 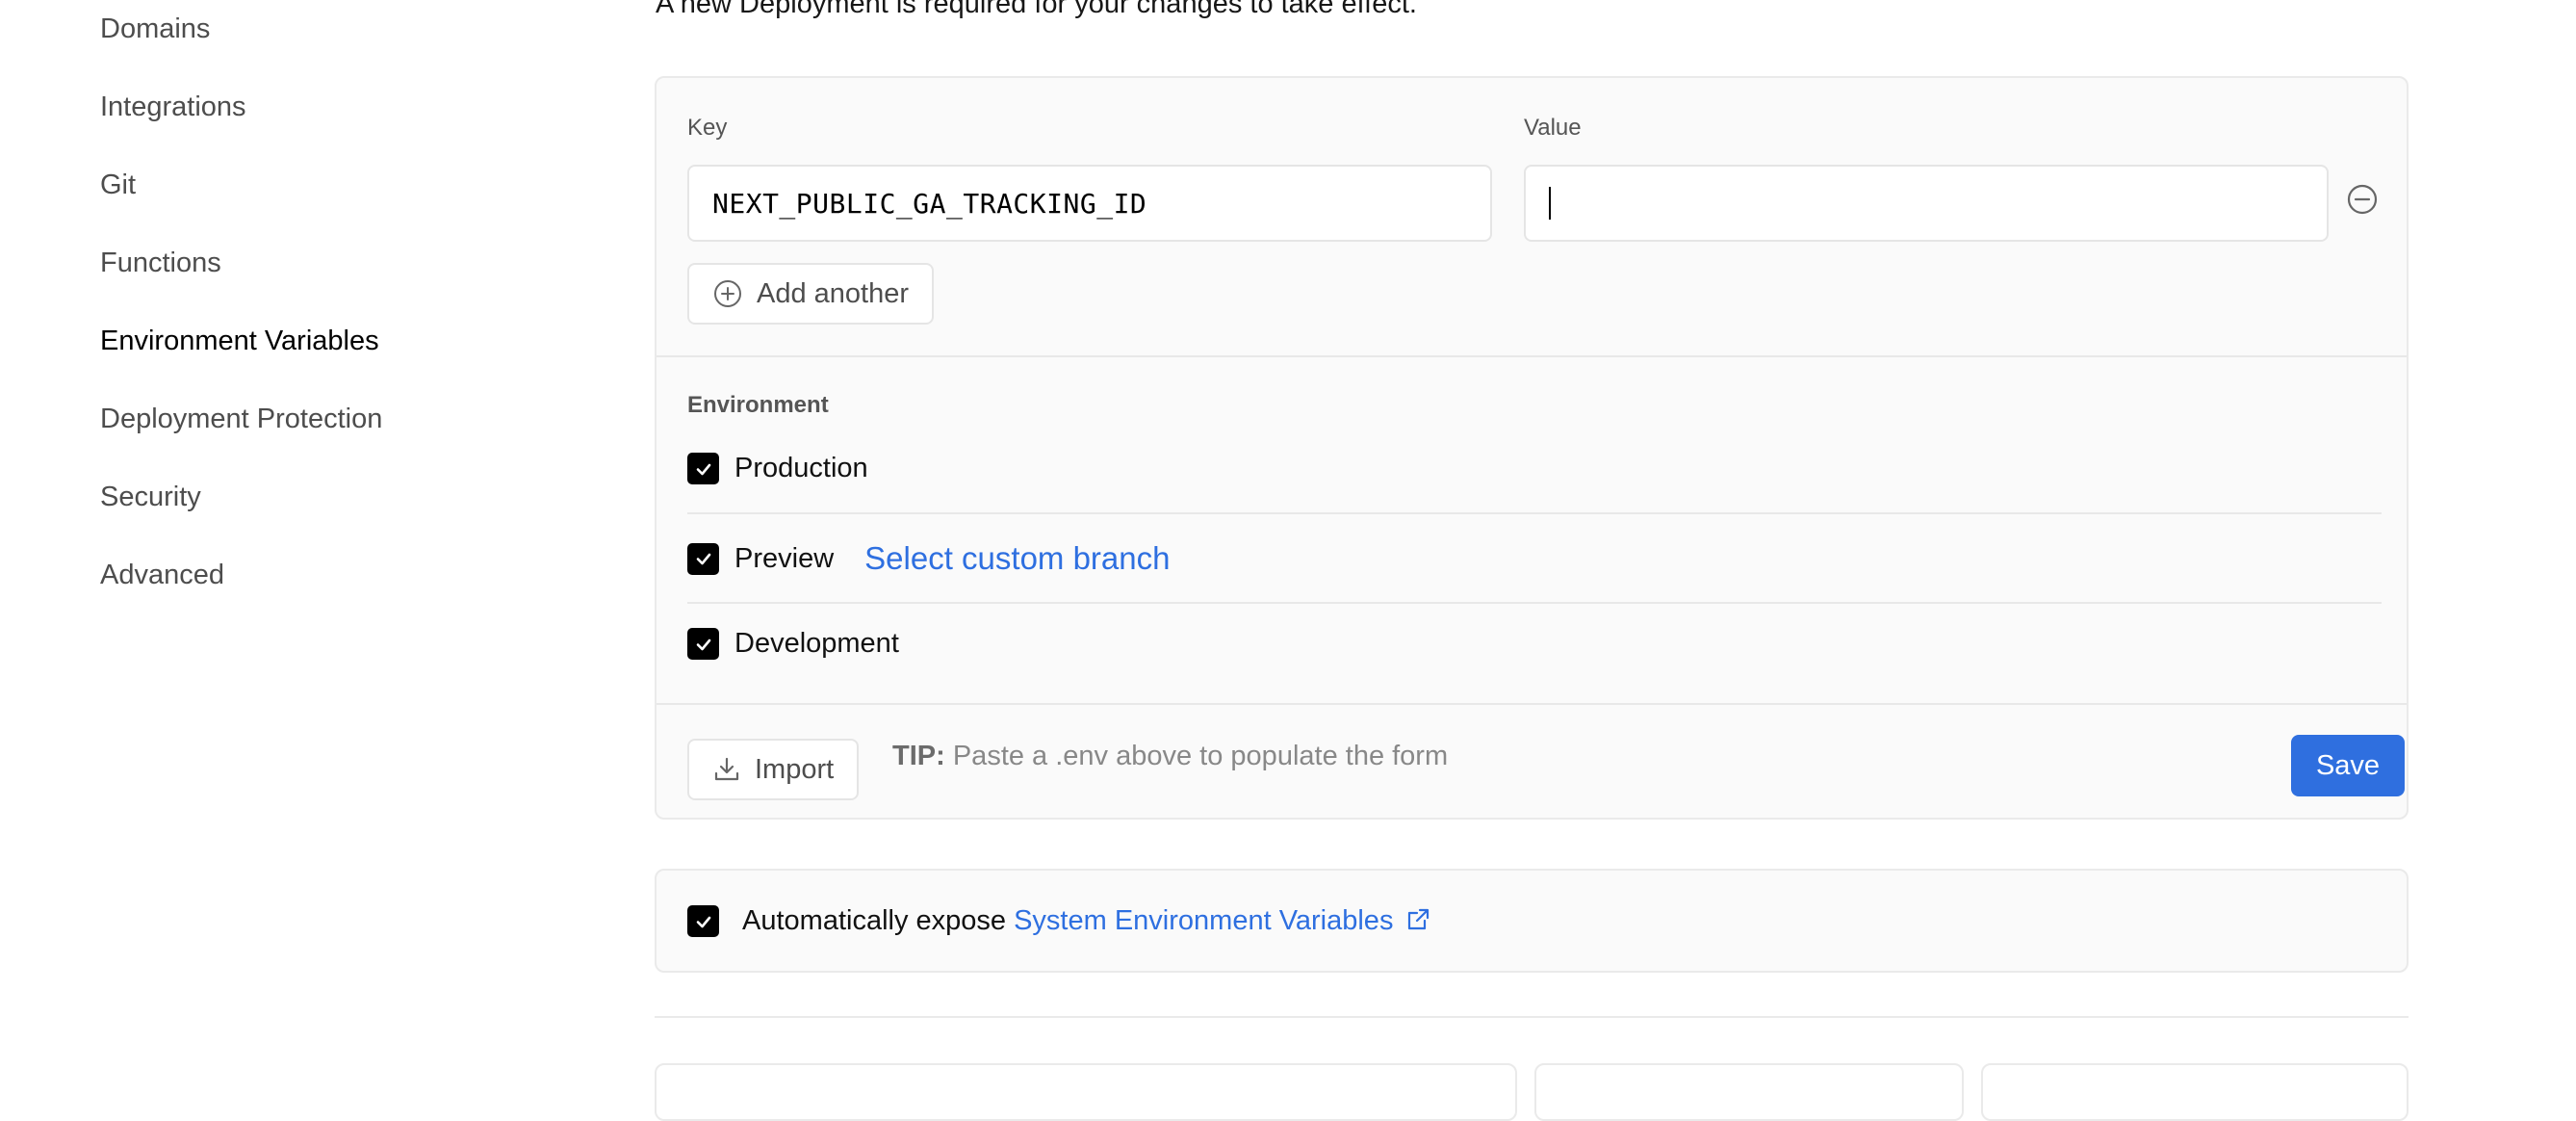 What do you see at coordinates (1553, 128) in the screenshot?
I see `value-label: Value` at bounding box center [1553, 128].